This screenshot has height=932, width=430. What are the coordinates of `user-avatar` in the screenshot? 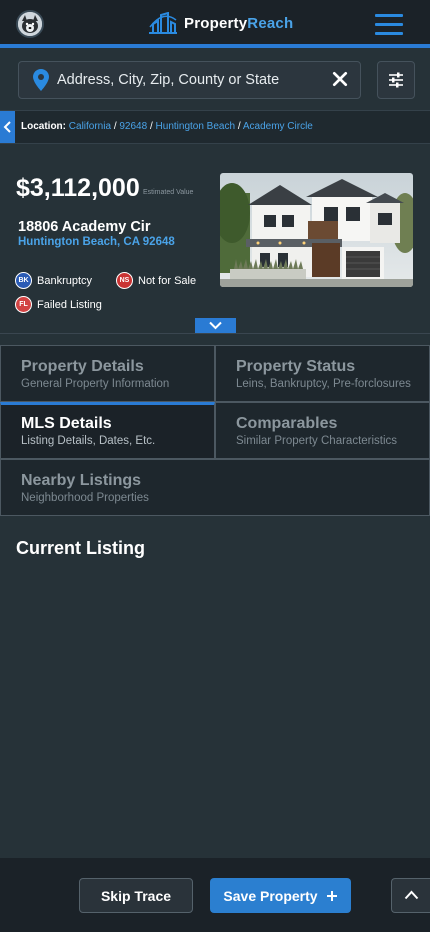 It's located at (30, 24).